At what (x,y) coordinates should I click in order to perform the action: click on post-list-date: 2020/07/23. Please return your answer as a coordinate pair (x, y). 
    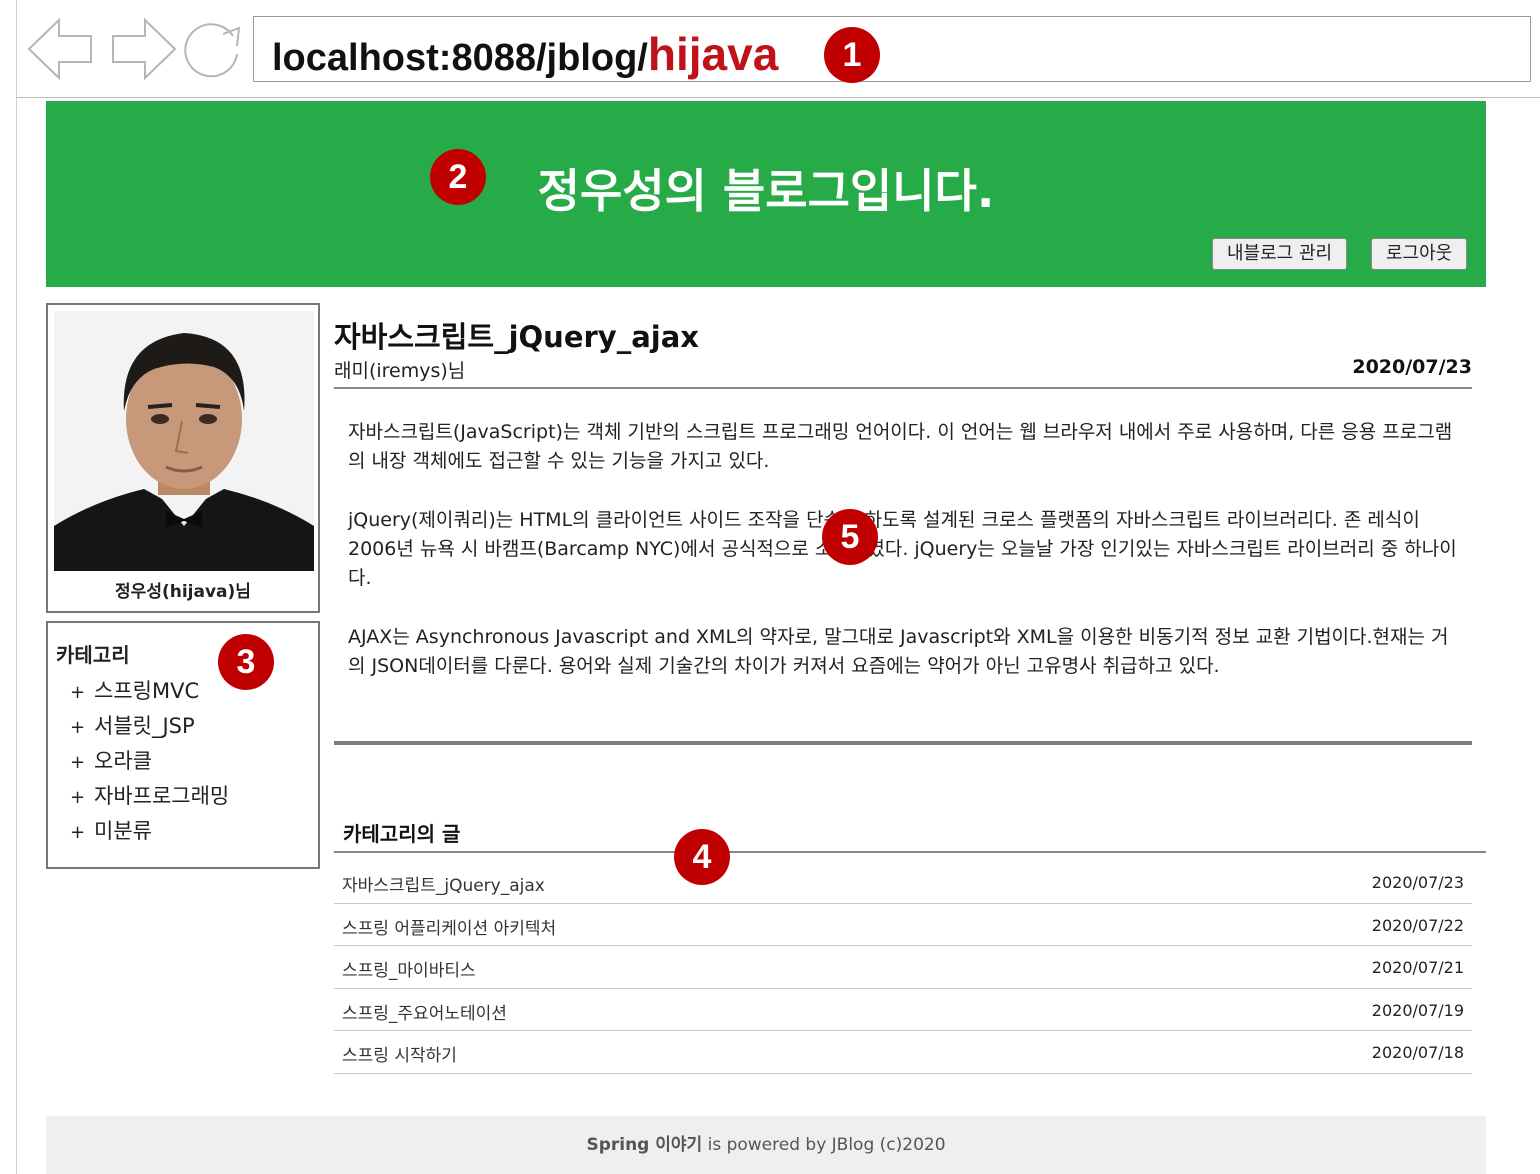
    Looking at the image, I should click on (1417, 882).